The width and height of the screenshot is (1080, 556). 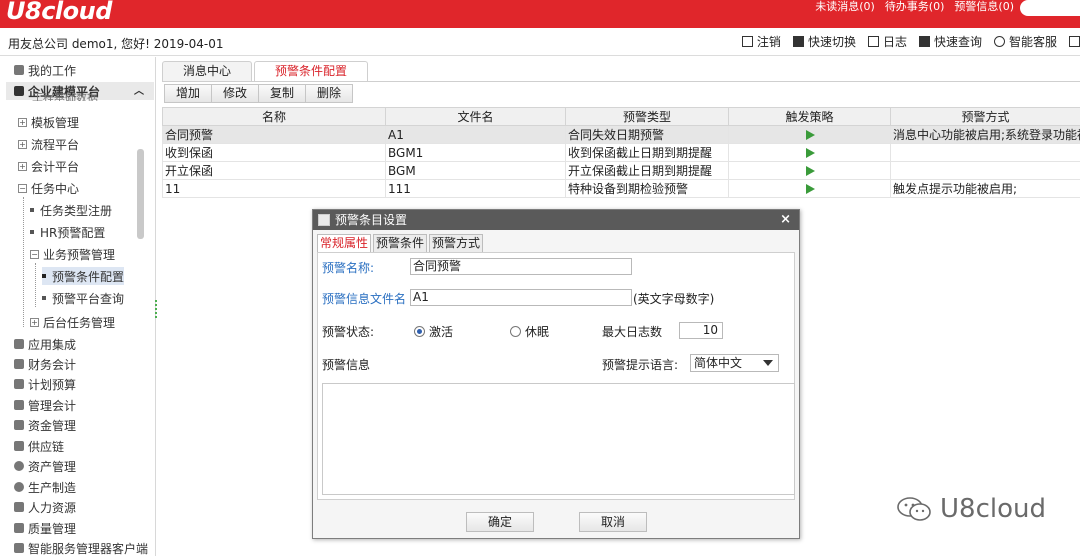 I want to click on sidebar-module-finance: 财务会计, so click(x=45, y=364).